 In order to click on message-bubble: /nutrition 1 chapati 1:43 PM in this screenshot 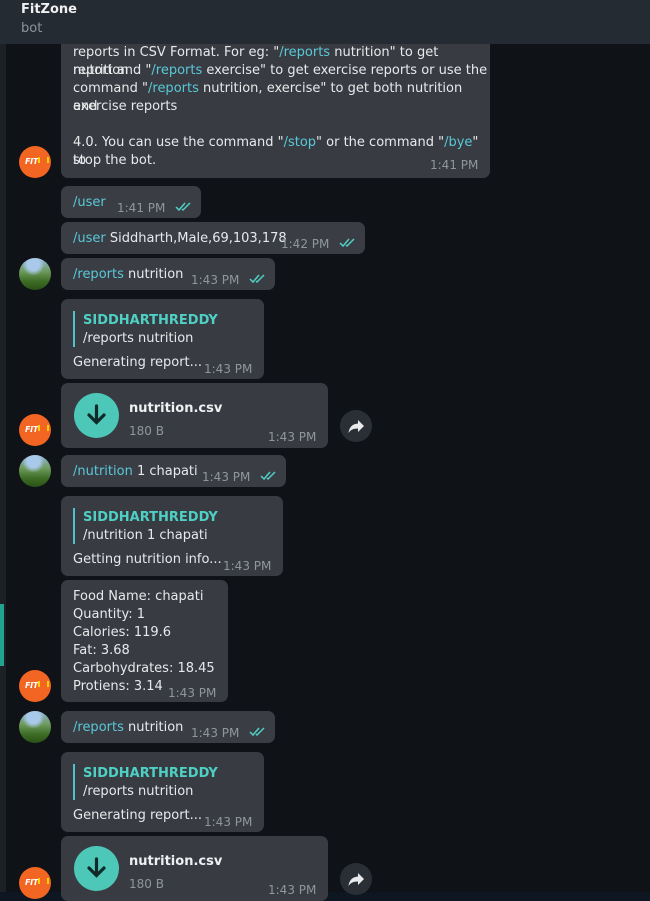, I will do `click(173, 471)`.